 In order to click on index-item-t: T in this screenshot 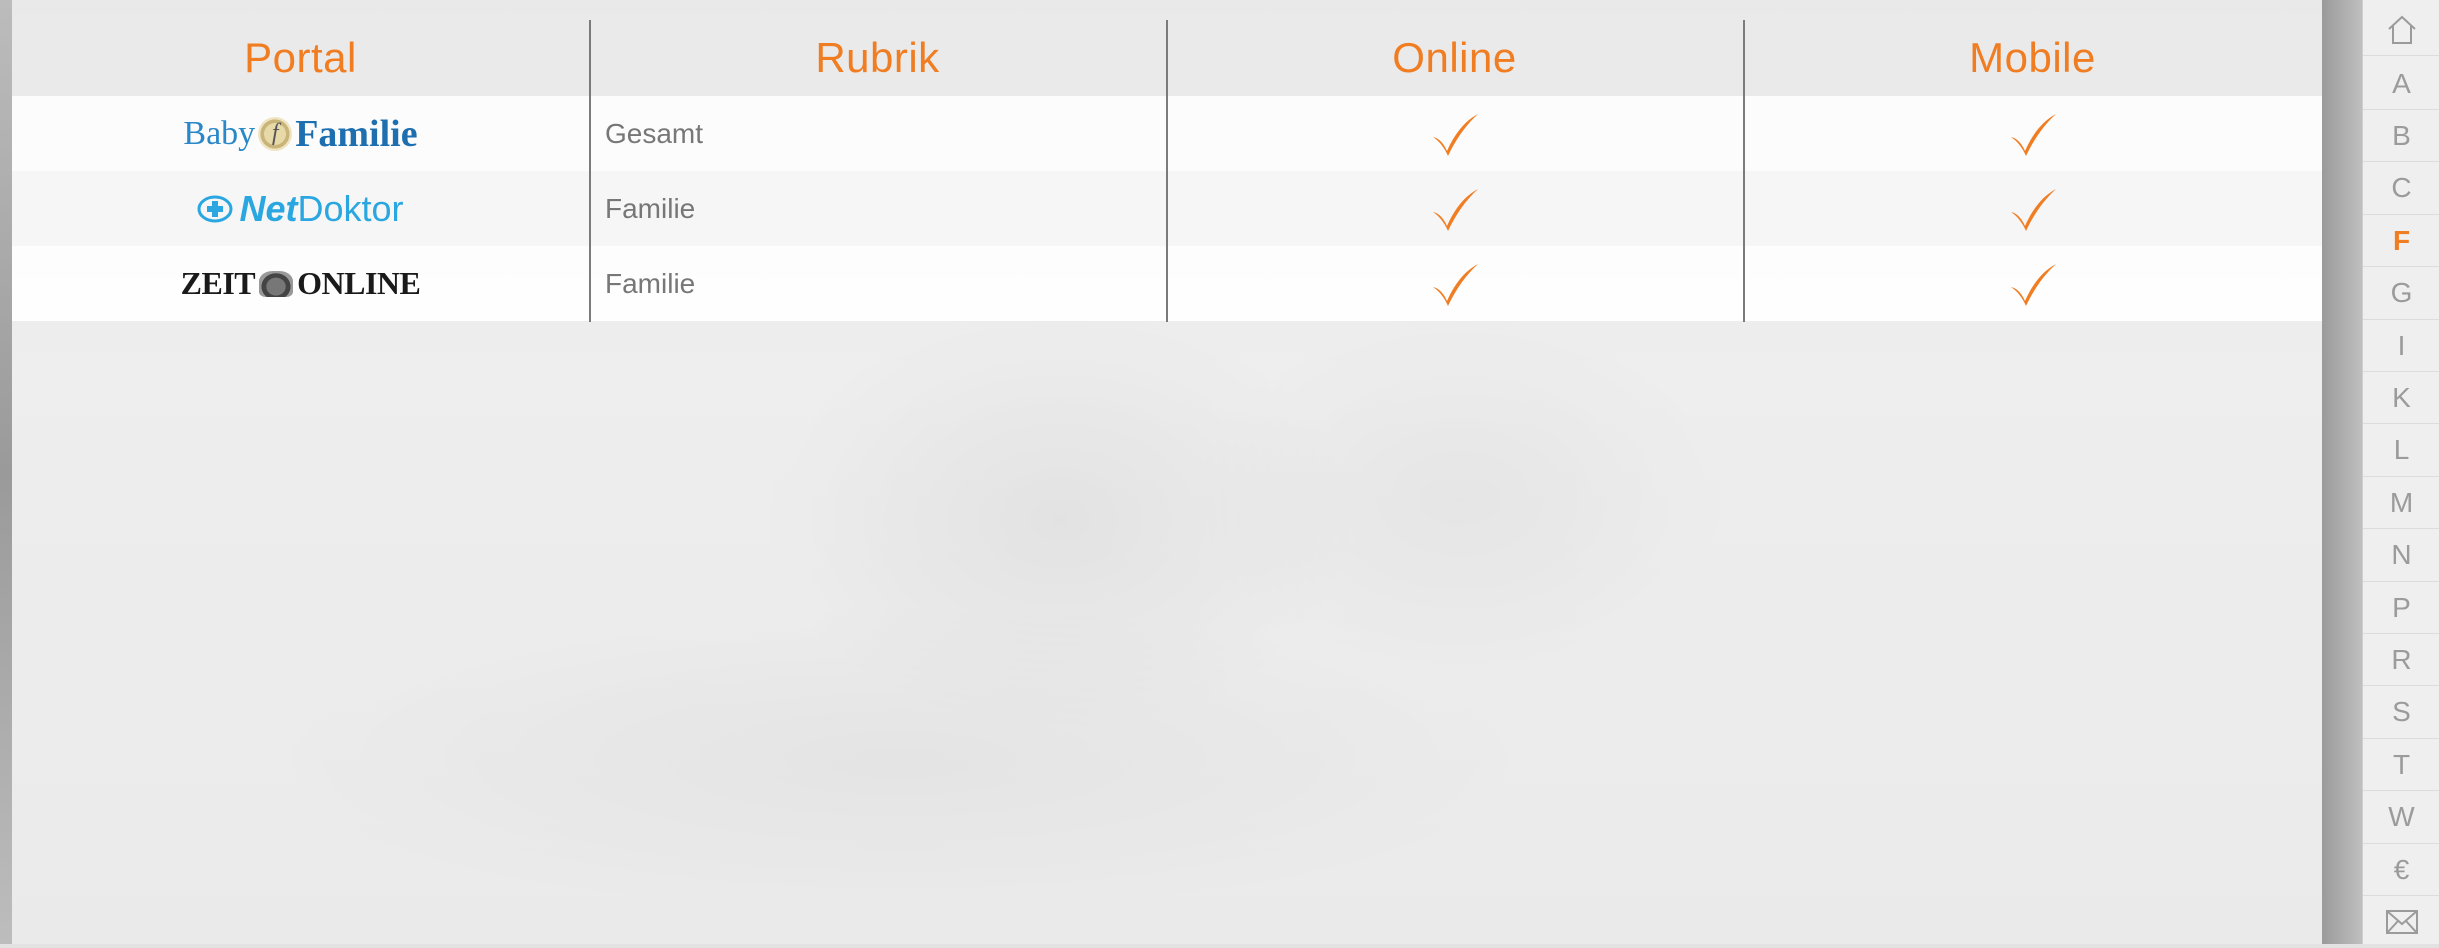, I will do `click(2401, 765)`.